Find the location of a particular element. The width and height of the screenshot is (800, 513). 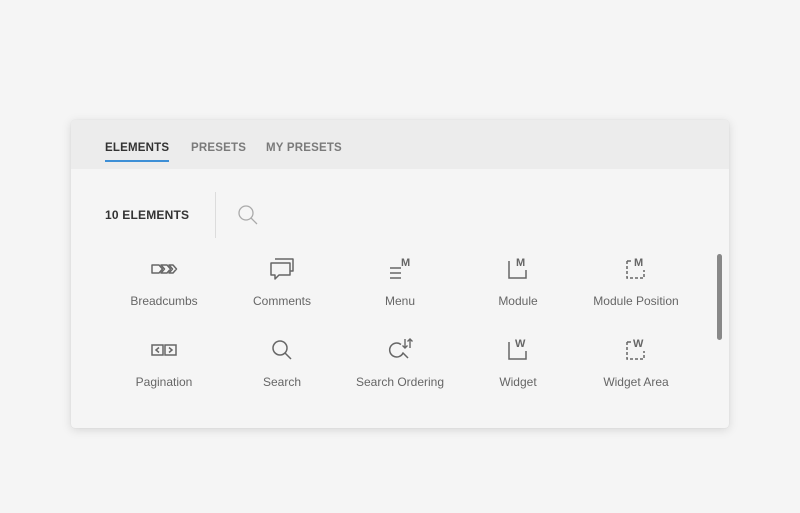

widget-icon: W is located at coordinates (517, 349).